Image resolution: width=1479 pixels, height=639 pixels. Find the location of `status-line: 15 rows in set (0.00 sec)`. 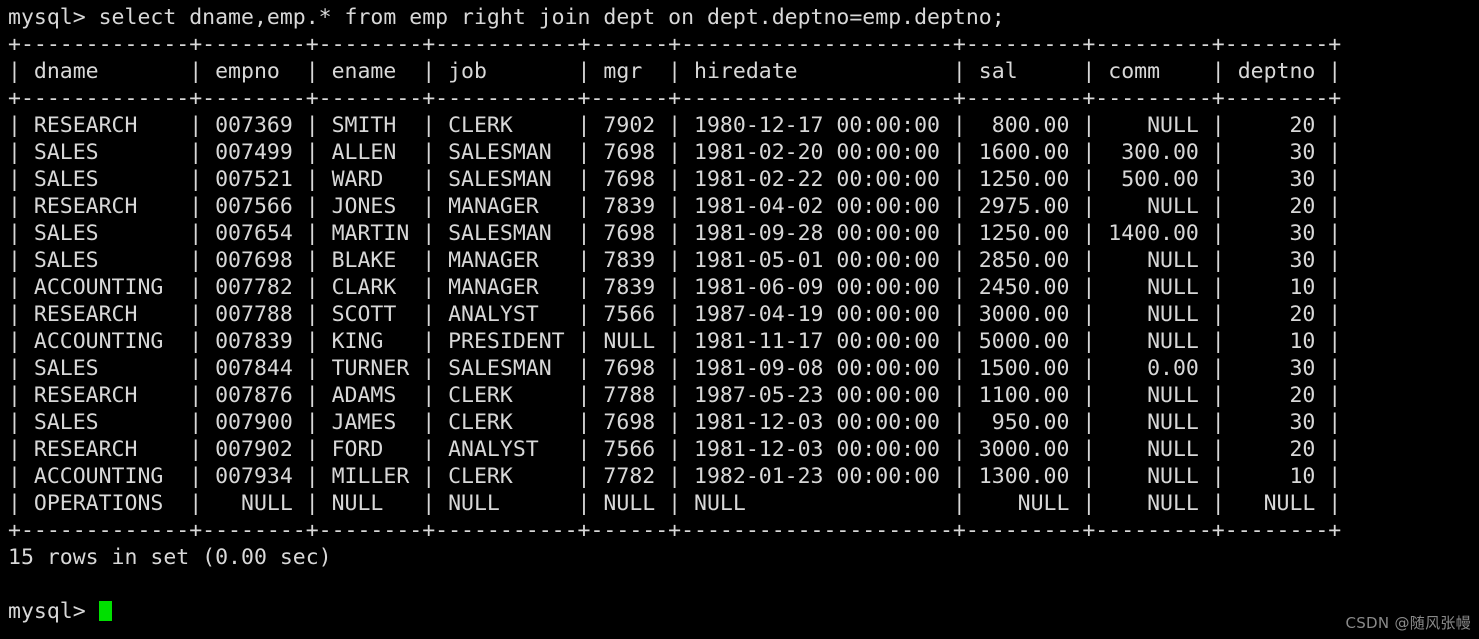

status-line: 15 rows in set (0.00 sec) is located at coordinates (170, 557).